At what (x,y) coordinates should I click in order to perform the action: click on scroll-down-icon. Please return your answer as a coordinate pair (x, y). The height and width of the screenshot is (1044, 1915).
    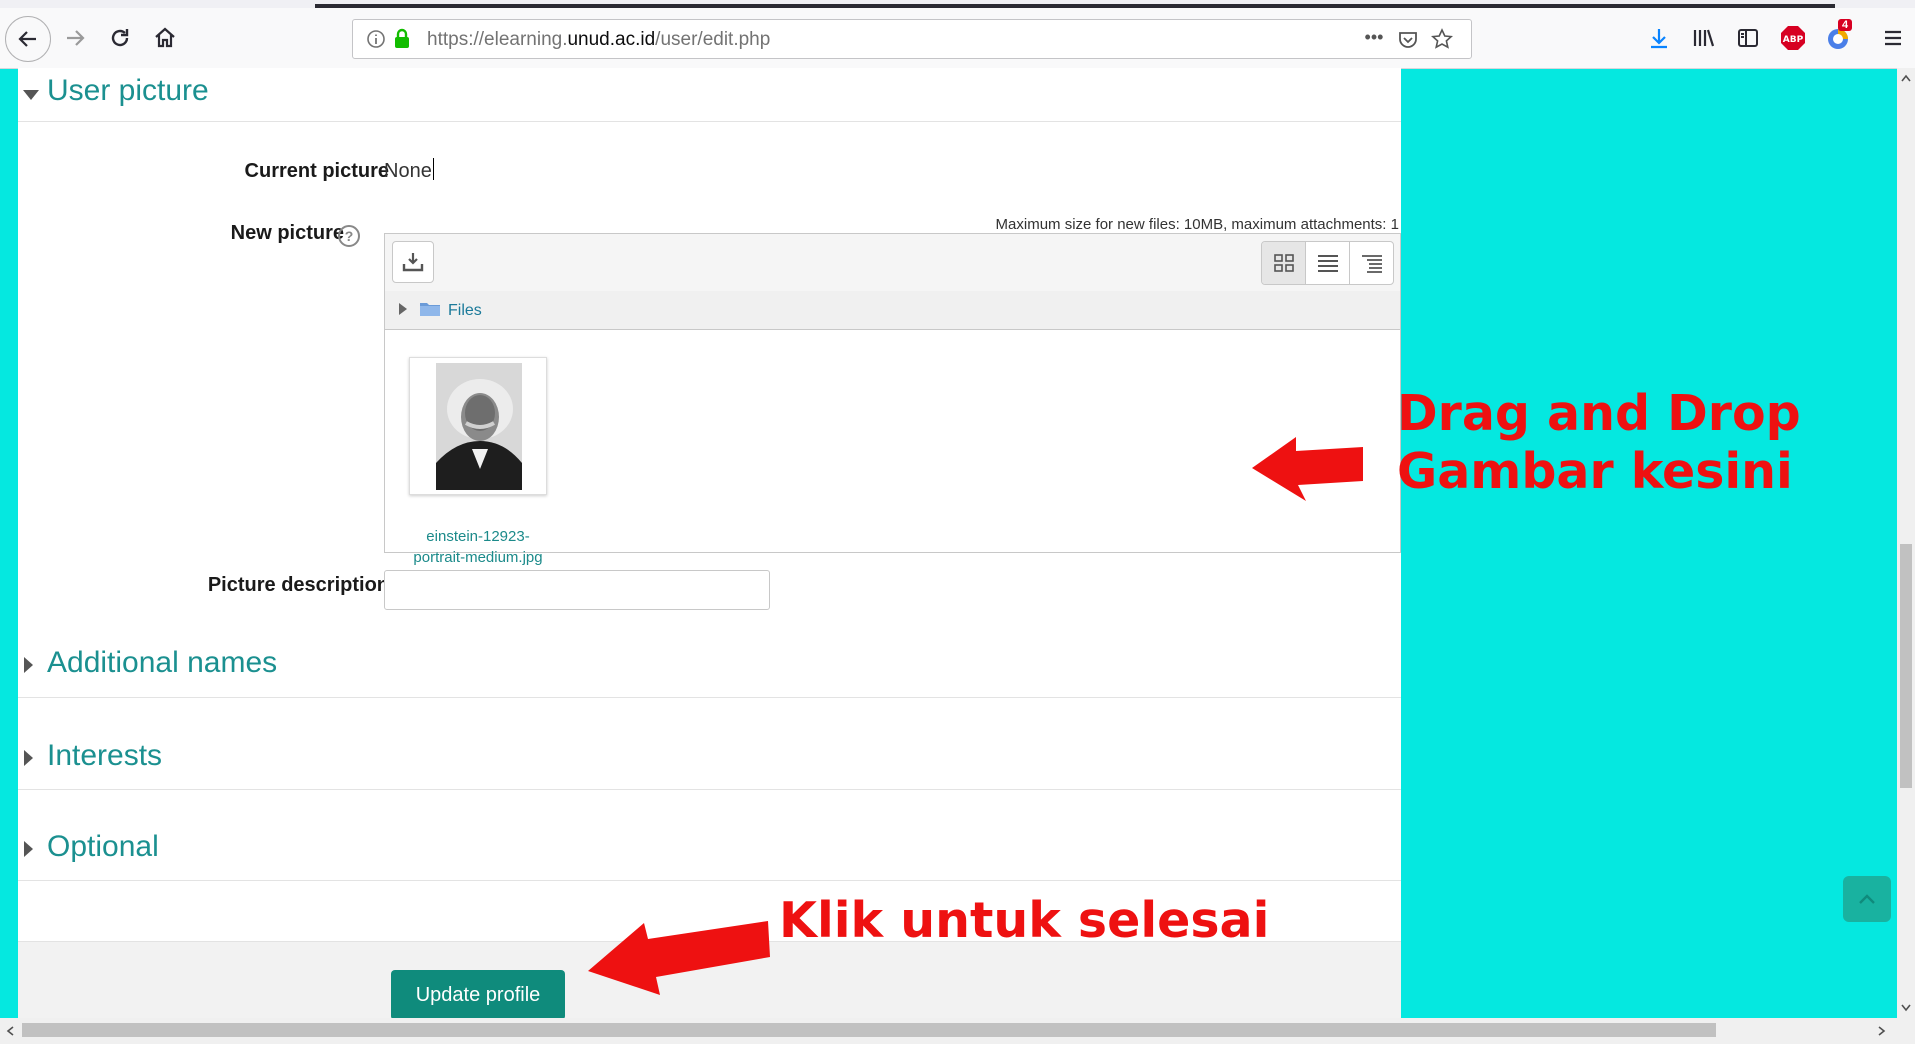
    Looking at the image, I should click on (1906, 1008).